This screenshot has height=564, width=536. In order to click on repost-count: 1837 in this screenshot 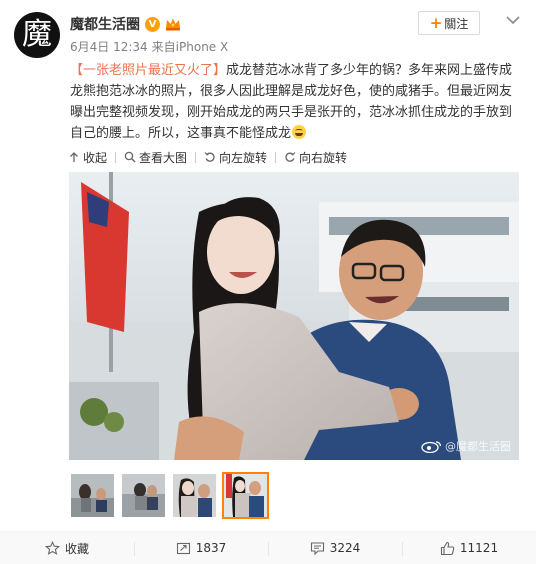, I will do `click(211, 548)`.